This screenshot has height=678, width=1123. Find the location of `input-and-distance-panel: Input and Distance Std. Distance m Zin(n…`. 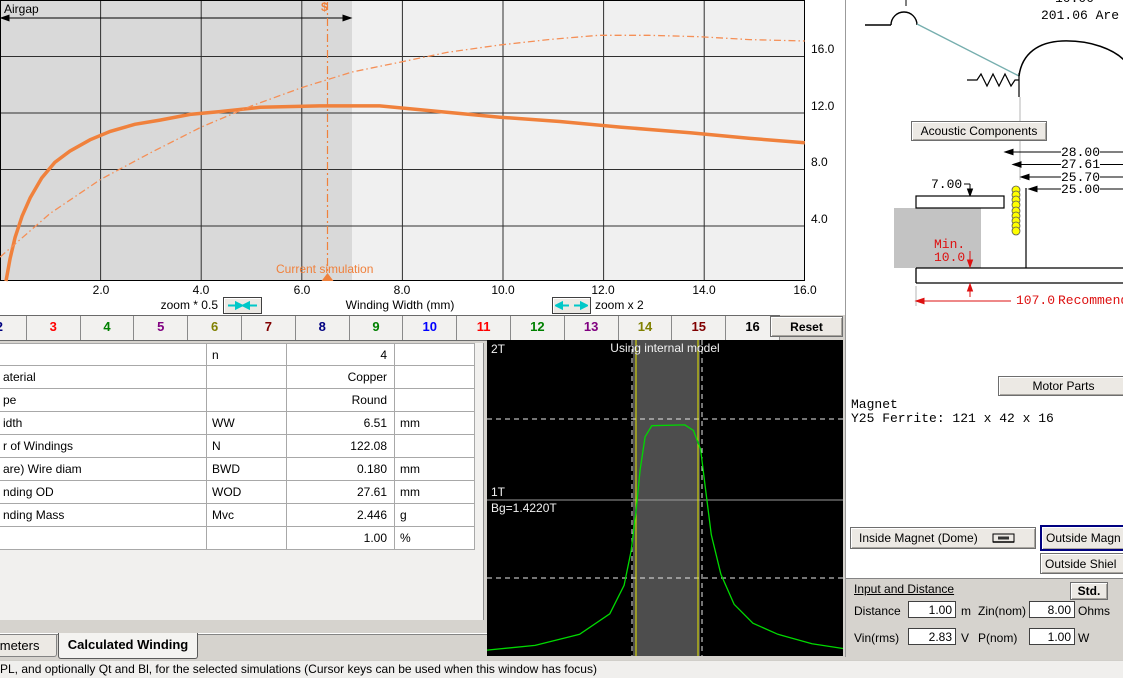

input-and-distance-panel: Input and Distance Std. Distance m Zin(n… is located at coordinates (984, 617).